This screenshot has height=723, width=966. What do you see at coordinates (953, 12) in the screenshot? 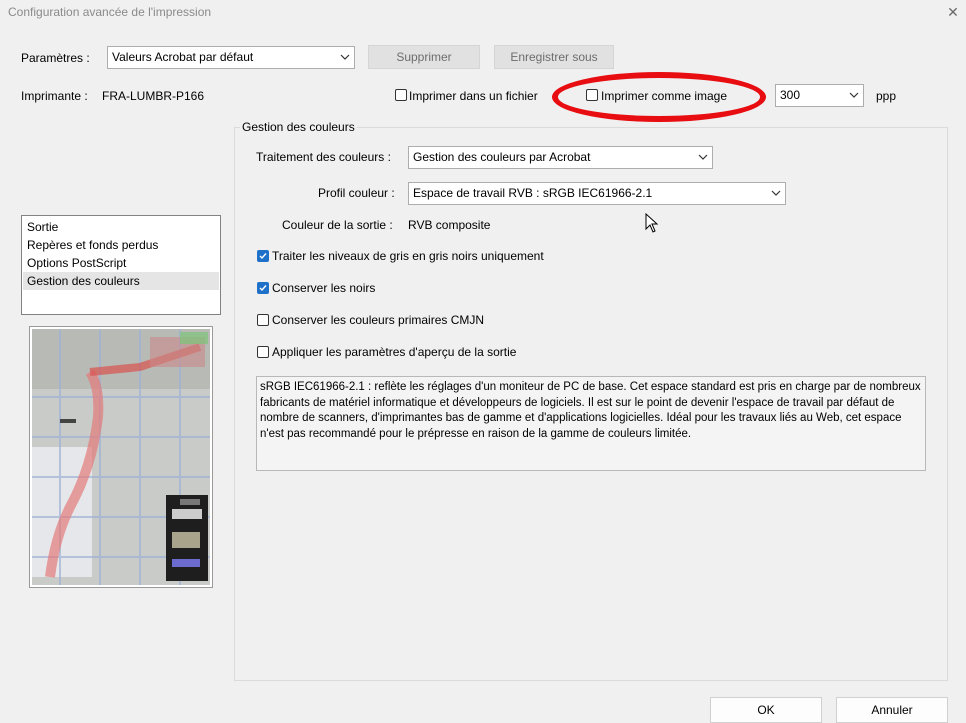
I see `close-icon: ✕` at bounding box center [953, 12].